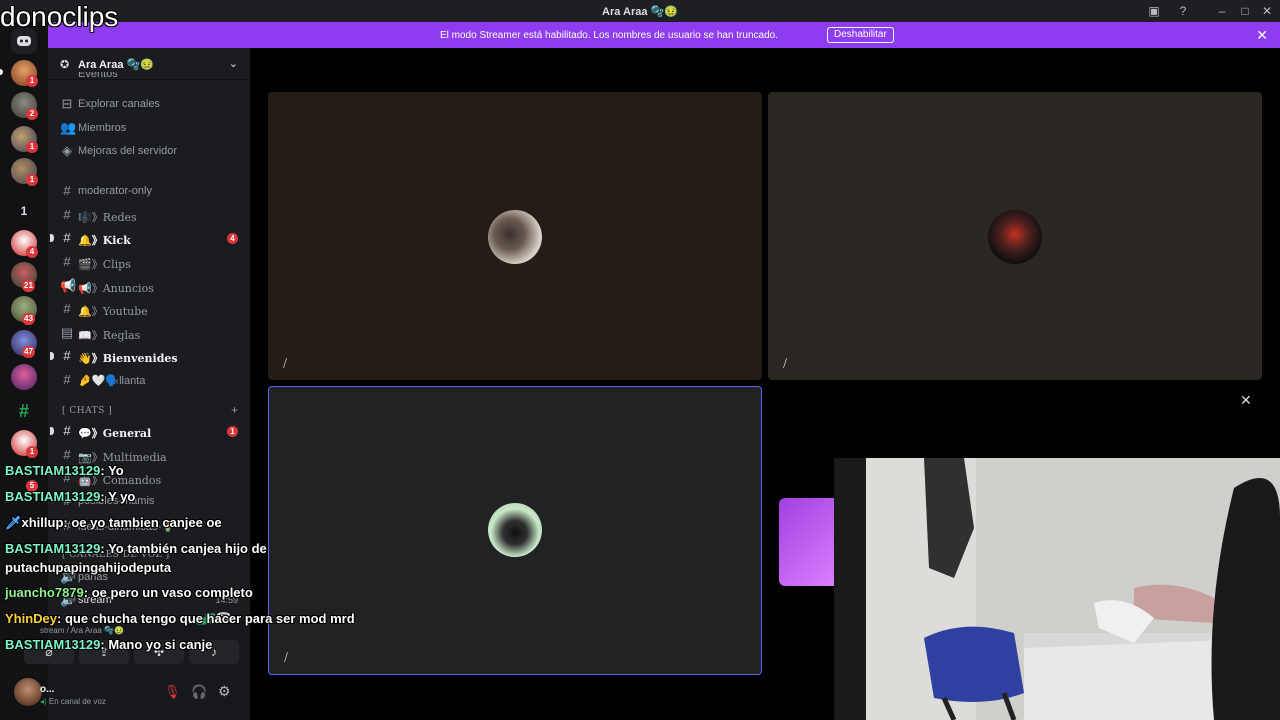 The width and height of the screenshot is (1280, 720). Describe the element at coordinates (28, 319) in the screenshot. I see `server-badge: 43` at that location.